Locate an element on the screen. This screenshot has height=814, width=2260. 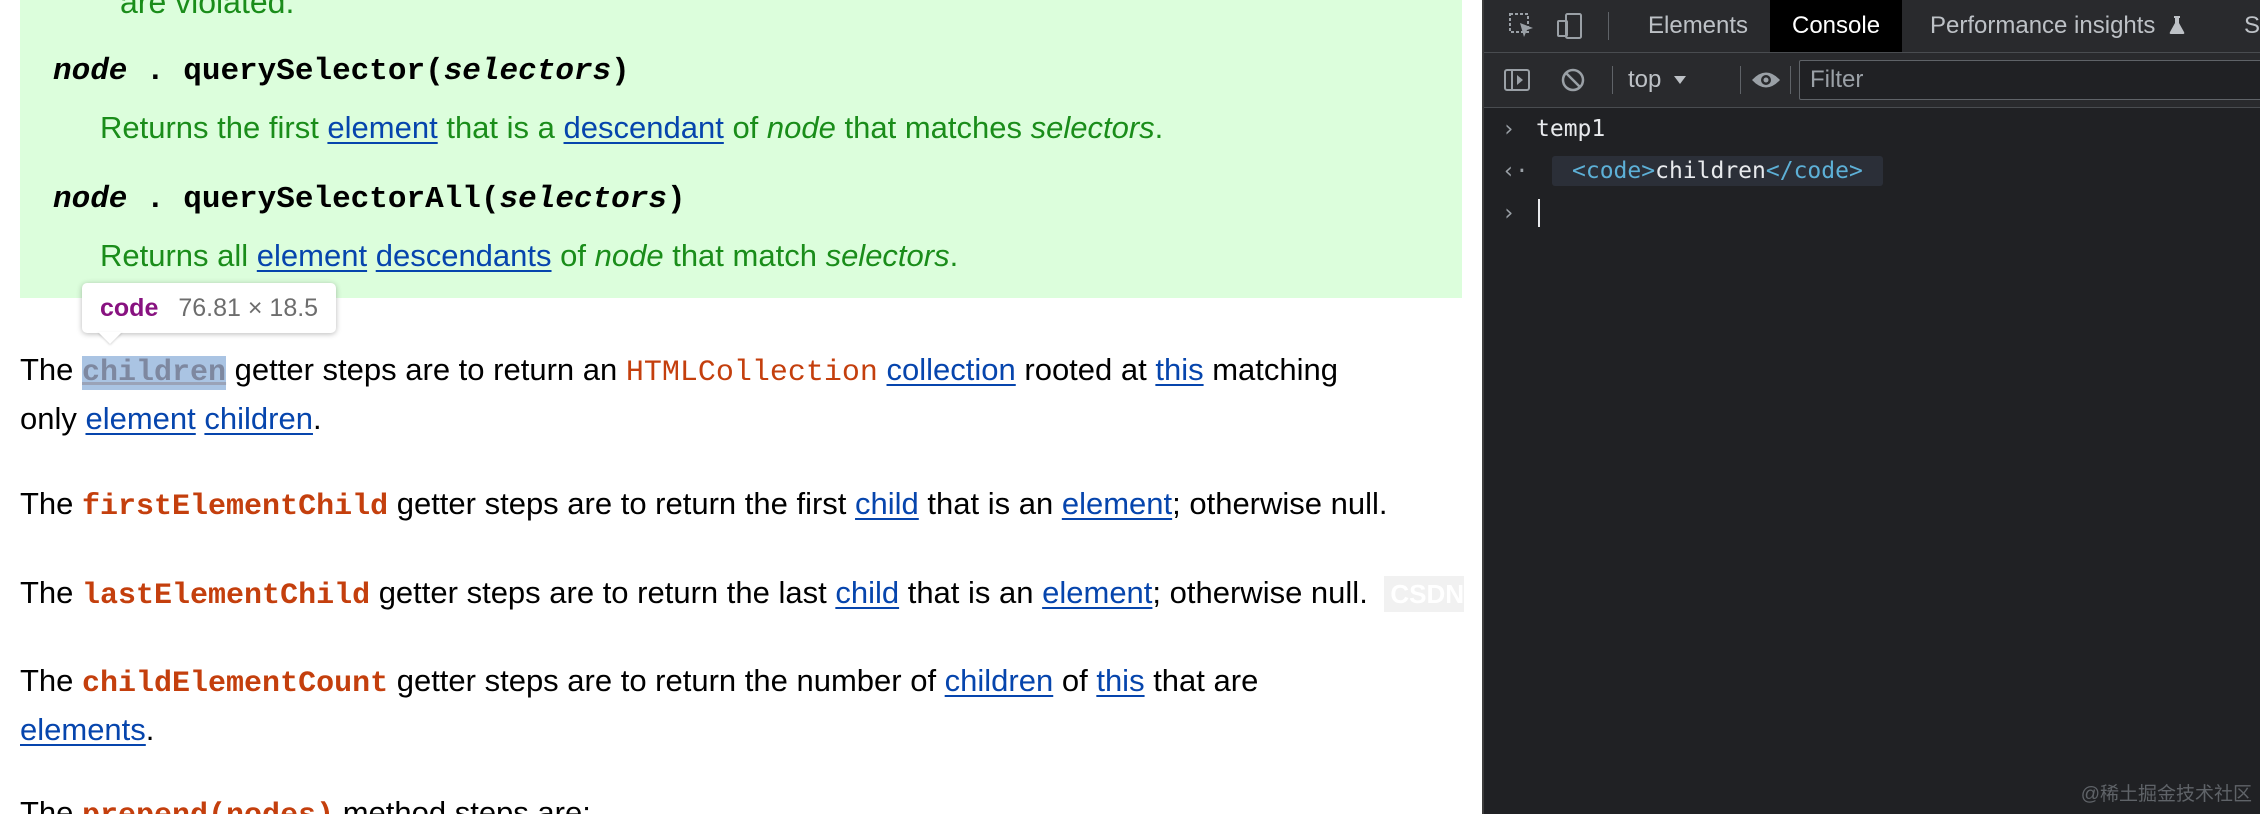
link-elements: elements is located at coordinates (83, 729).